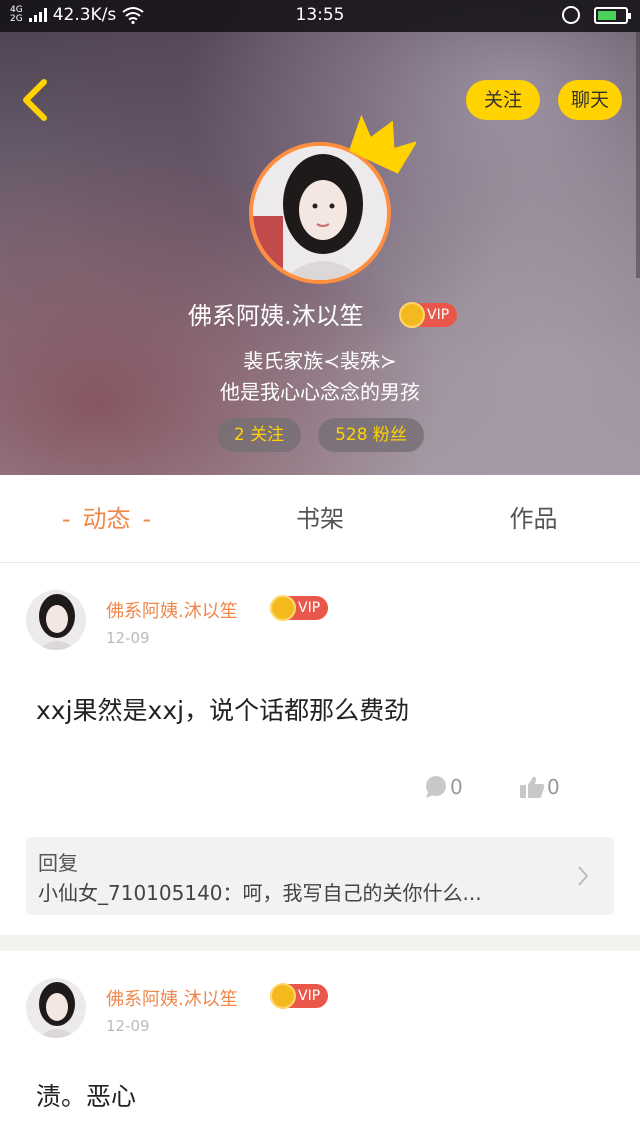 The image size is (640, 1138). Describe the element at coordinates (320, 943) in the screenshot. I see `post-separator` at that location.